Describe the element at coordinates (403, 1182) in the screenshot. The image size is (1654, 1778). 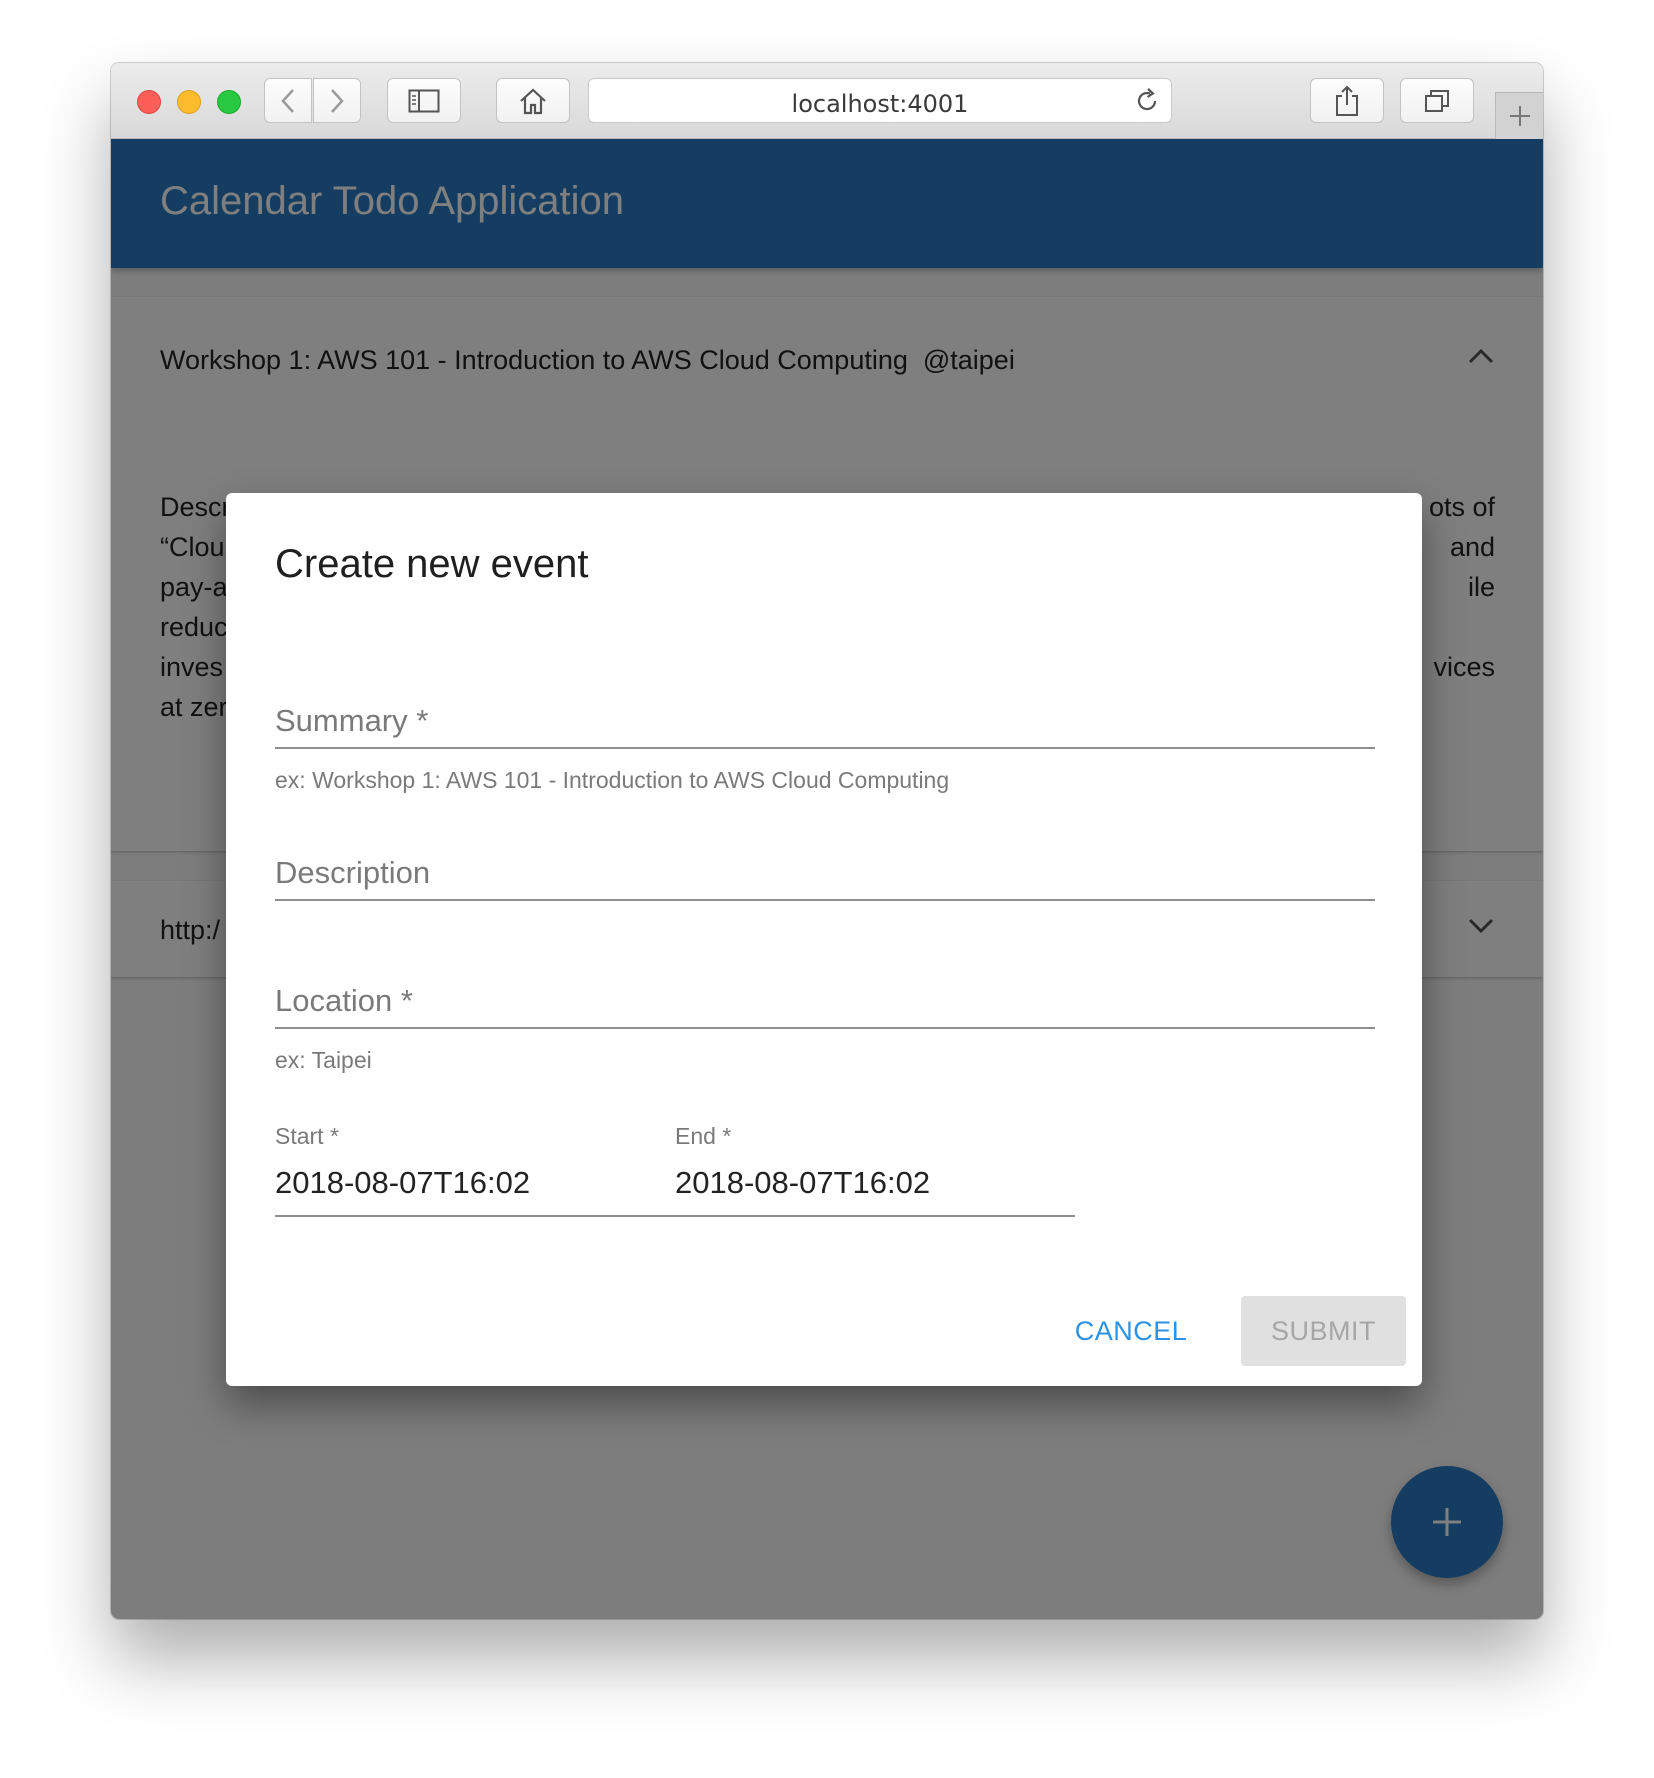
I see `start-value: 2018-08-07T16:02` at that location.